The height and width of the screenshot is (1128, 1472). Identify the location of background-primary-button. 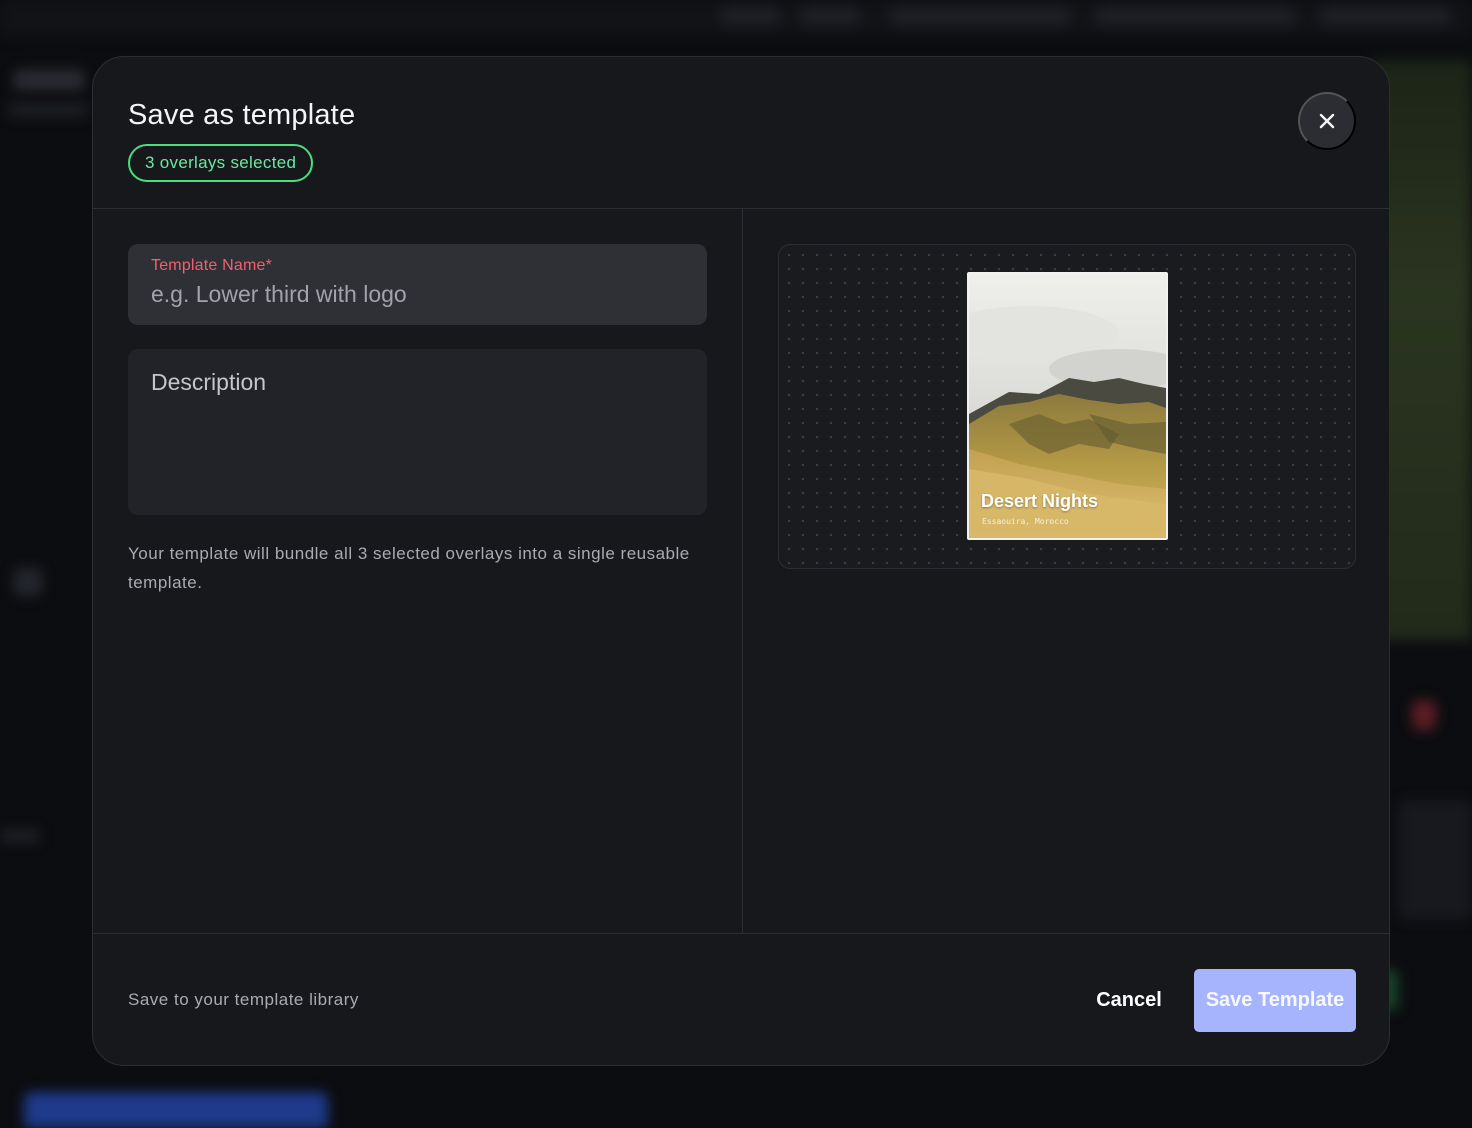
(176, 1110).